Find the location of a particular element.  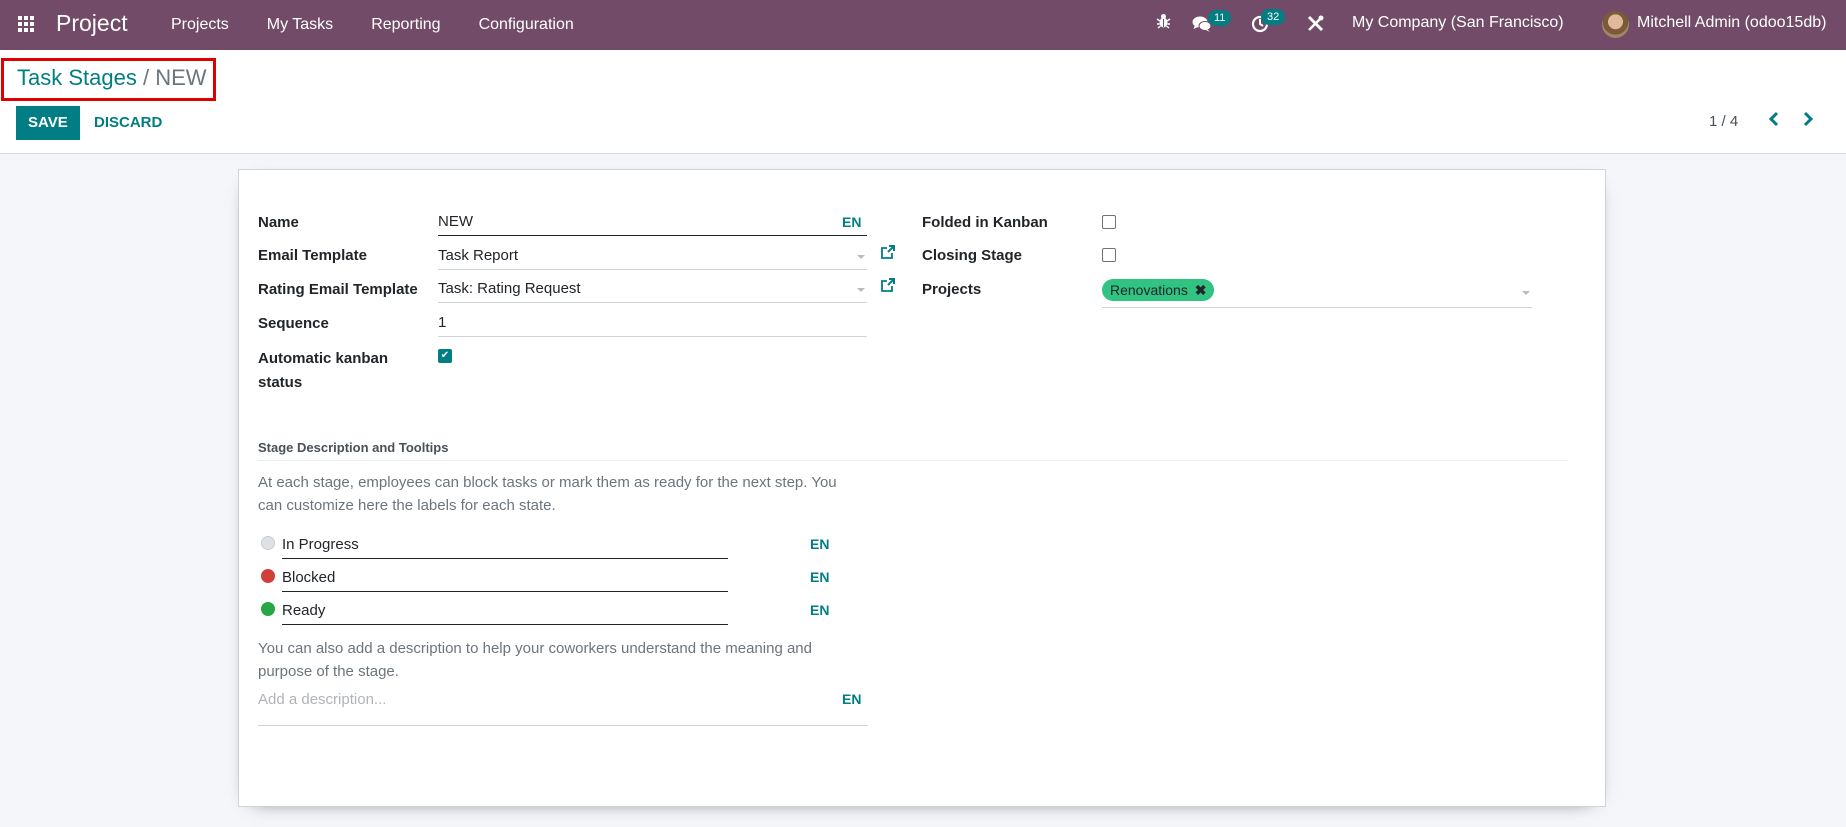

closing-stage-label: Closing Stage is located at coordinates (972, 255).